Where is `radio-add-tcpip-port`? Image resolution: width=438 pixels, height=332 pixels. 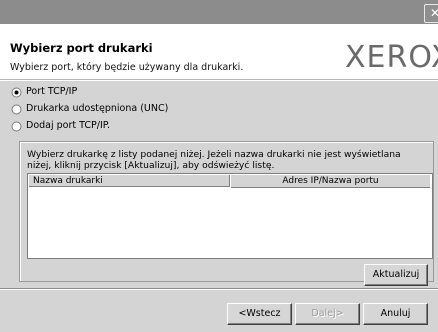
radio-add-tcpip-port is located at coordinates (16, 126).